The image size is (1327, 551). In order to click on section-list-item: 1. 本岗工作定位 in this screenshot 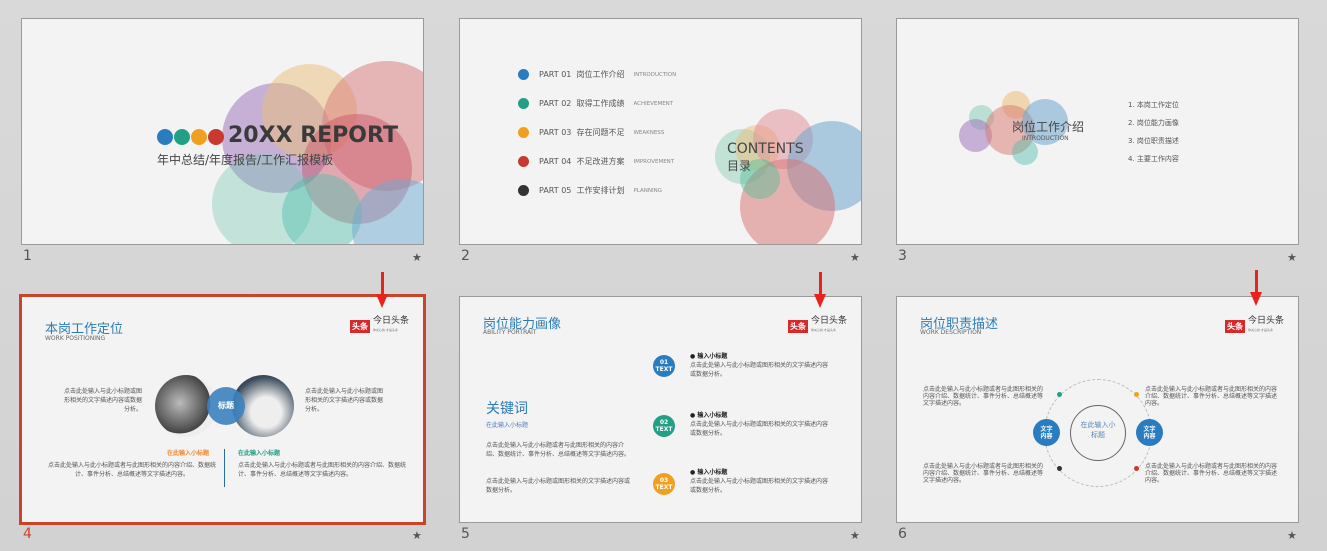, I will do `click(1153, 105)`.